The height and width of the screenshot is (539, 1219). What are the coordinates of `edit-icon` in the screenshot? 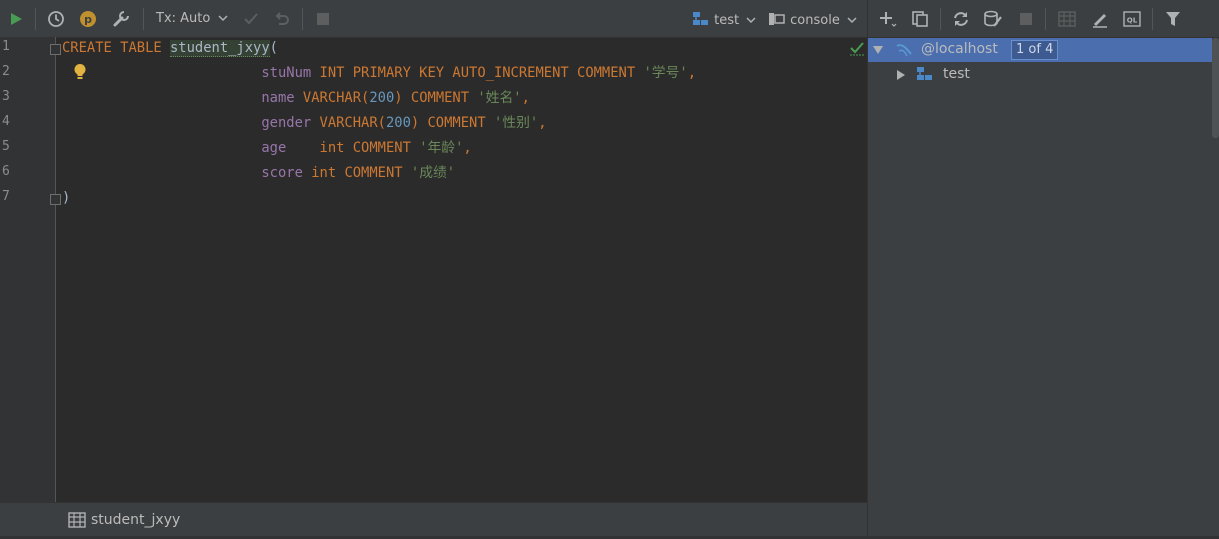 It's located at (1100, 19).